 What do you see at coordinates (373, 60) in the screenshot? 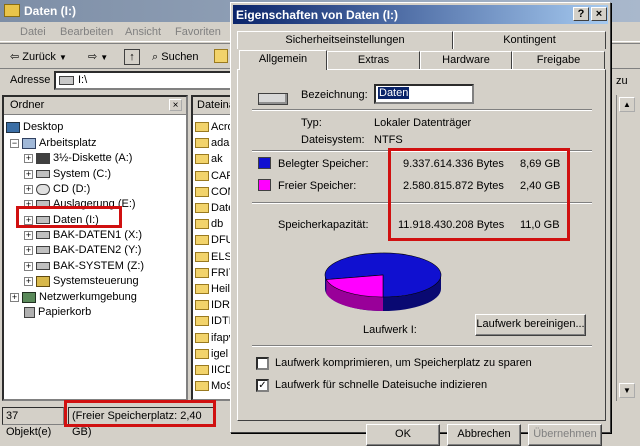
I see `tab-extras: Extras` at bounding box center [373, 60].